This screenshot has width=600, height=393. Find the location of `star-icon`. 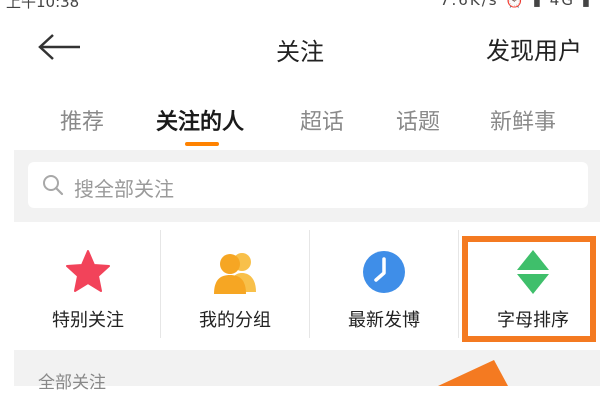

star-icon is located at coordinates (88, 271).